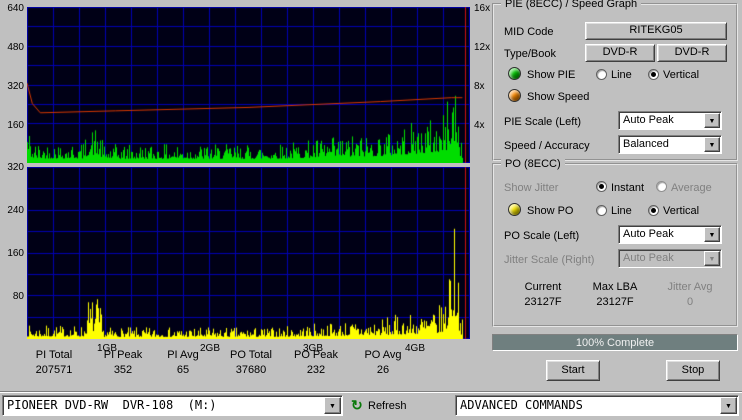 The width and height of the screenshot is (742, 420). I want to click on refresh-control: ↻ Refresh, so click(386, 406).